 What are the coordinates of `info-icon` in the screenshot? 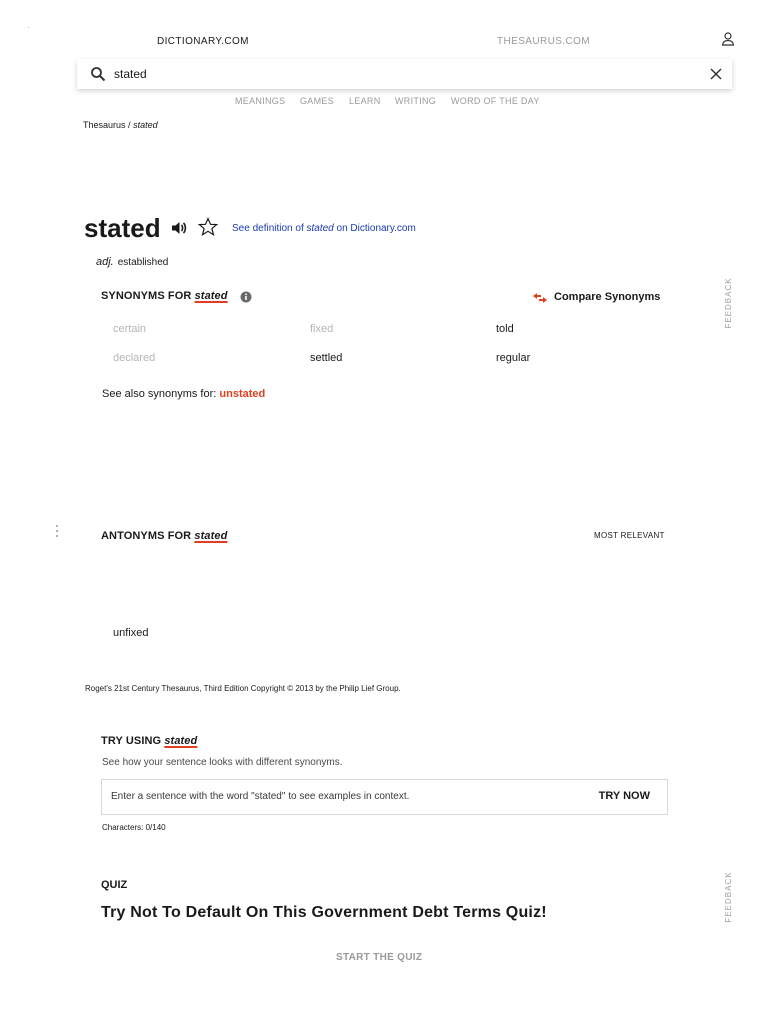 It's located at (246, 296).